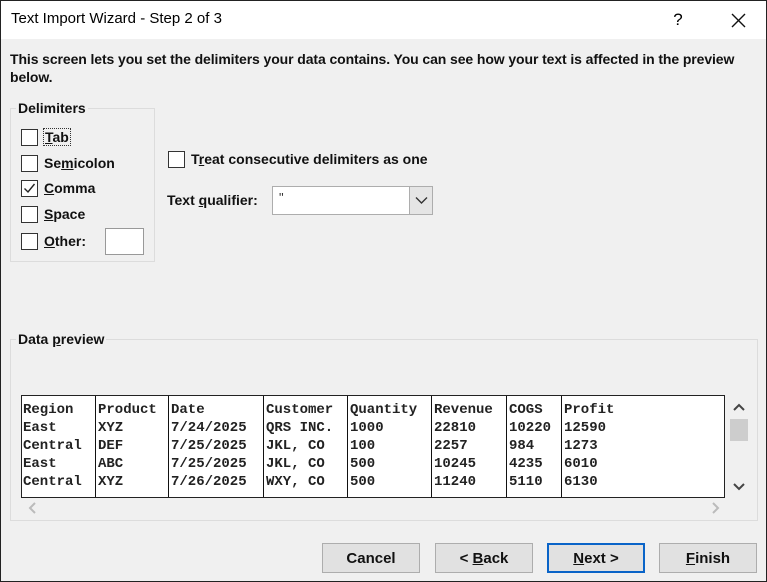 The image size is (767, 582). Describe the element at coordinates (522, 446) in the screenshot. I see `preview-cell: 984` at that location.